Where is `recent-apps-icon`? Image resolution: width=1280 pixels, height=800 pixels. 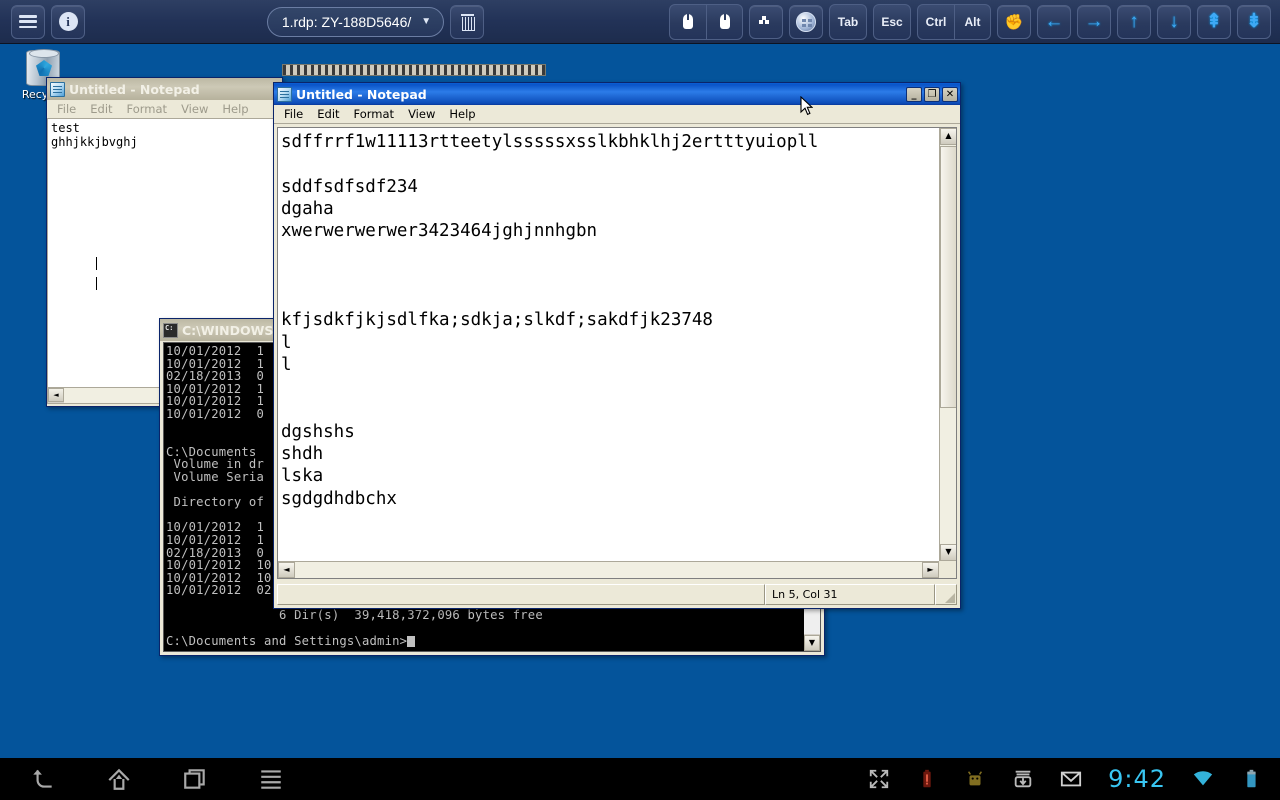
recent-apps-icon is located at coordinates (195, 779).